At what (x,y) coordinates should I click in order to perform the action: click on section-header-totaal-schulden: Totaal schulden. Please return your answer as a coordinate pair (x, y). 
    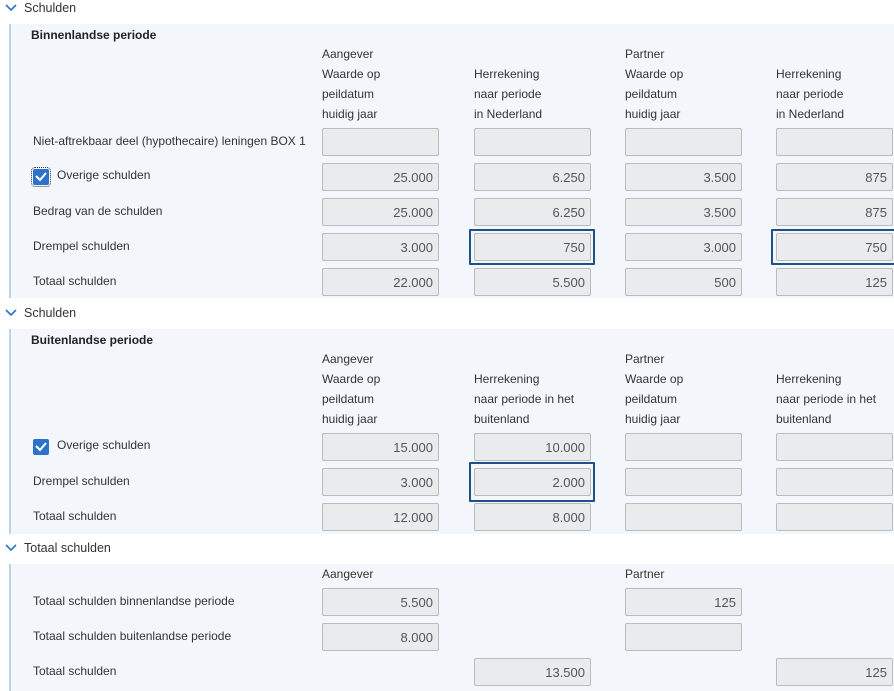
    Looking at the image, I should click on (447, 549).